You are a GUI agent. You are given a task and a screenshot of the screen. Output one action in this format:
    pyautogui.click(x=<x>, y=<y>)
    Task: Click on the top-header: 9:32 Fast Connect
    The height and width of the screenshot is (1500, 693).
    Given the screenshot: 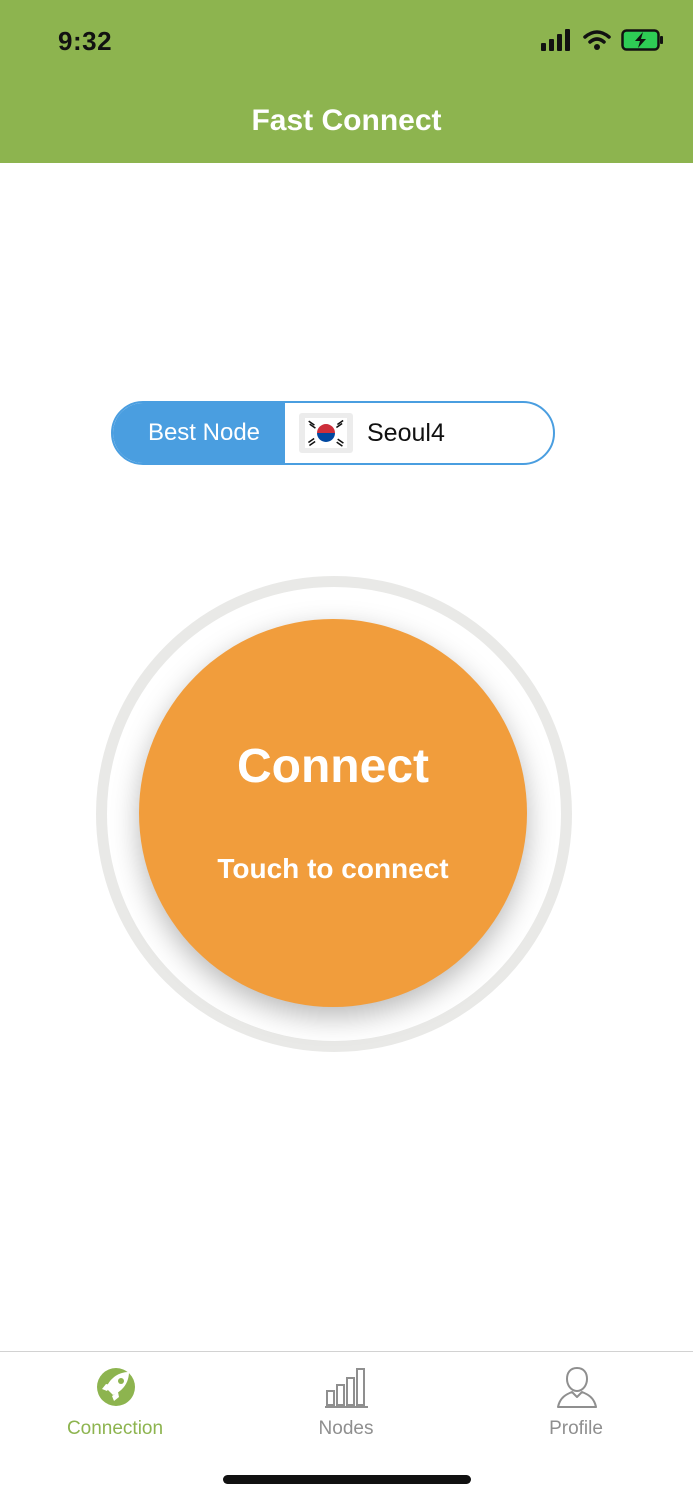 What is the action you would take?
    pyautogui.click(x=346, y=81)
    